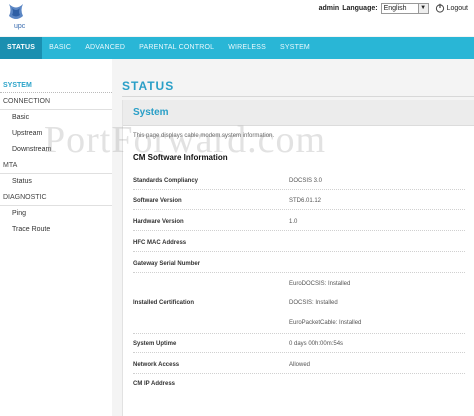 The height and width of the screenshot is (416, 474). Describe the element at coordinates (329, 8) in the screenshot. I see `user-name: admin` at that location.